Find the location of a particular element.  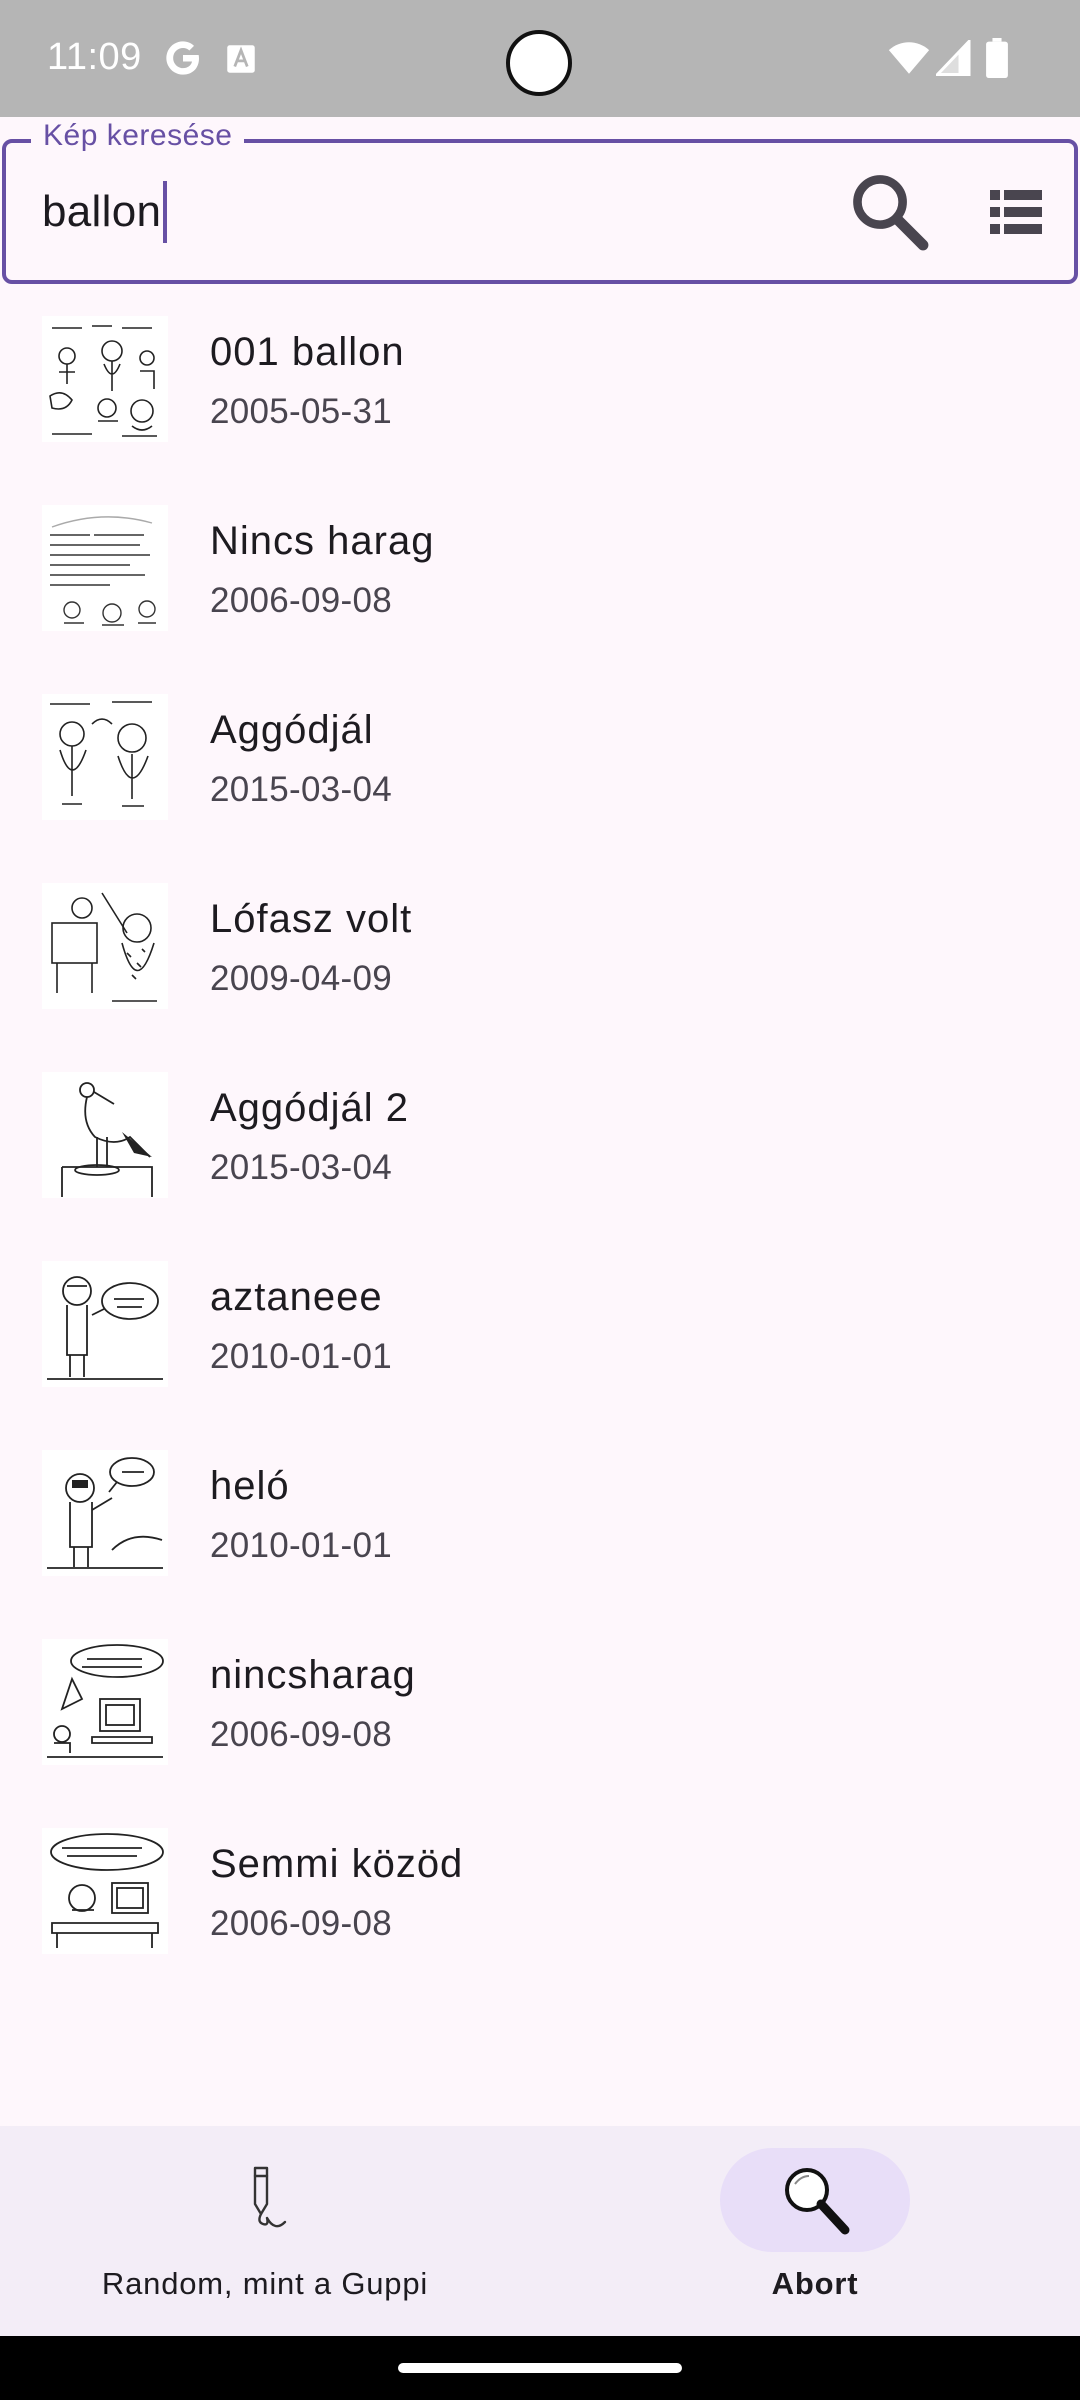

list-item: Lófasz volt 2009-04-09 is located at coordinates (540, 961).